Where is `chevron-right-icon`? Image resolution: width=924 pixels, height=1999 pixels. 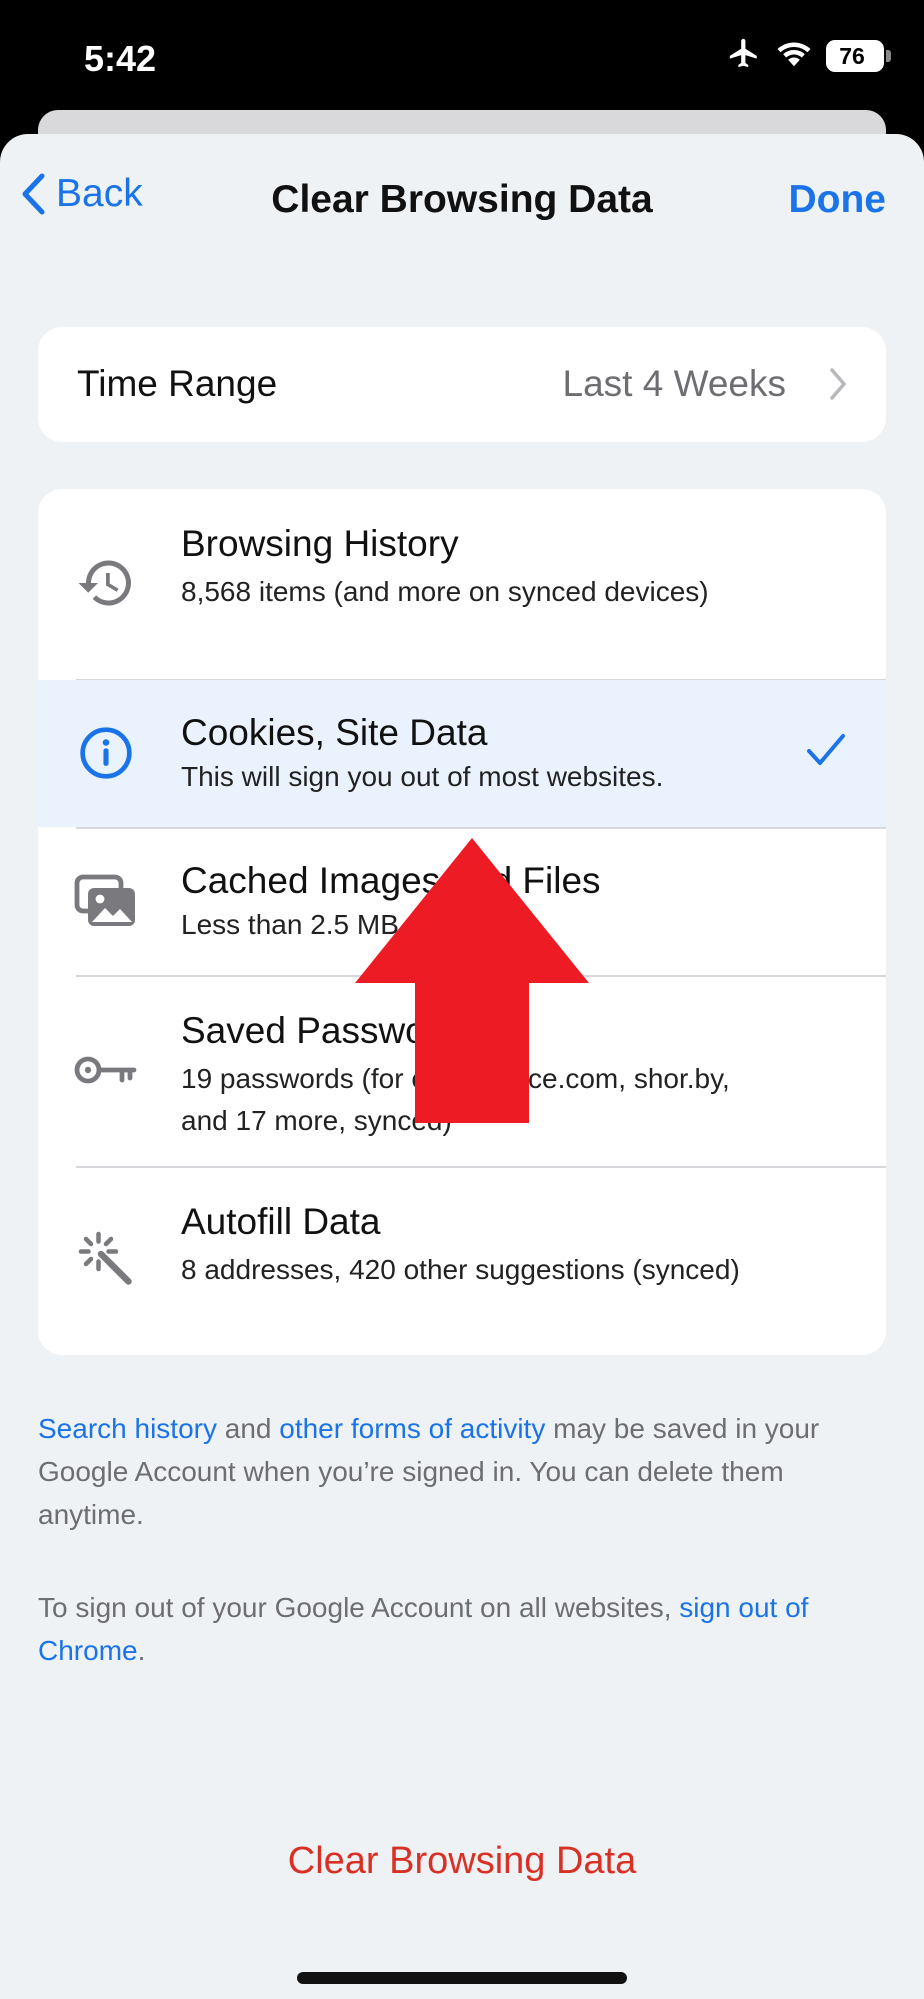 chevron-right-icon is located at coordinates (838, 384).